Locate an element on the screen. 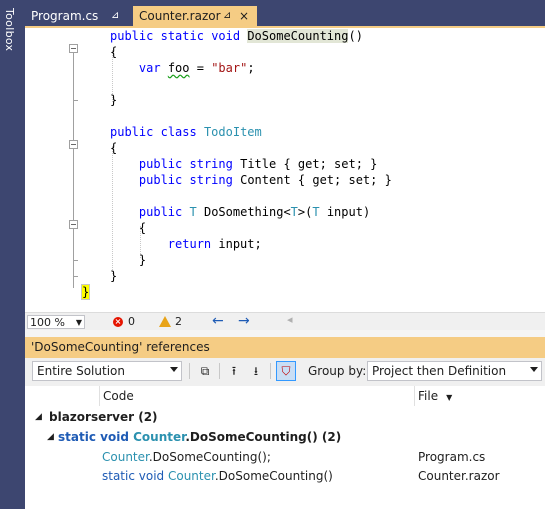 The width and height of the screenshot is (545, 509). scroll-left-icon: ◂ is located at coordinates (290, 319).